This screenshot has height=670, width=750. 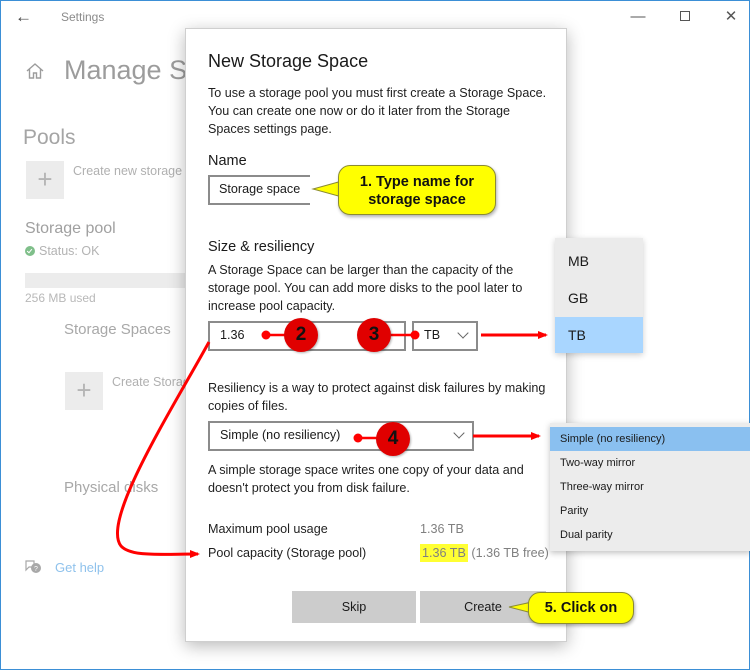 I want to click on storage-spaces-heading: Storage Spaces, so click(x=117, y=329).